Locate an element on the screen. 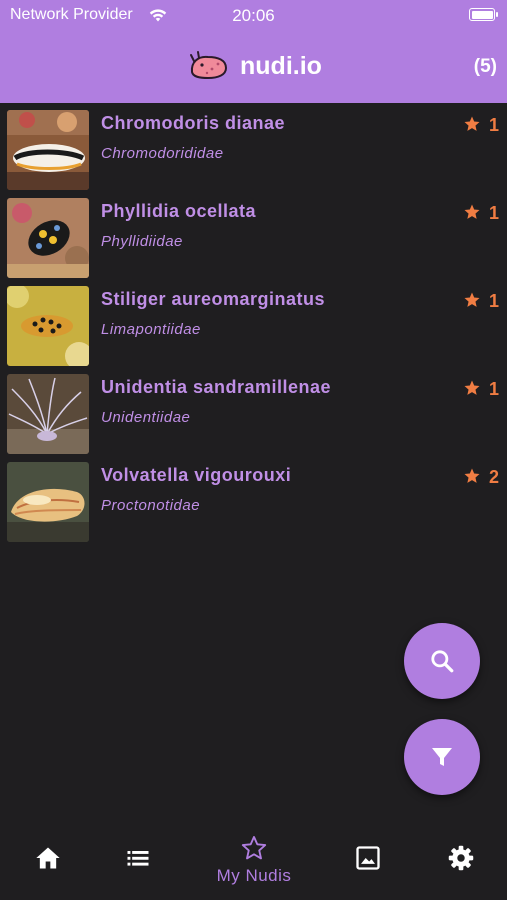  nav-list is located at coordinates (138, 860).